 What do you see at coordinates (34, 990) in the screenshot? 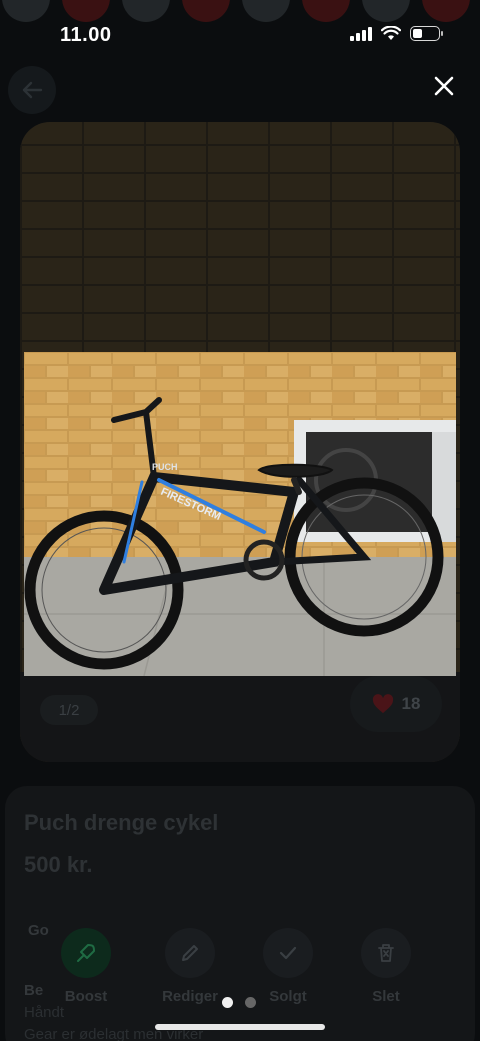
I see `field-label-be: Be` at bounding box center [34, 990].